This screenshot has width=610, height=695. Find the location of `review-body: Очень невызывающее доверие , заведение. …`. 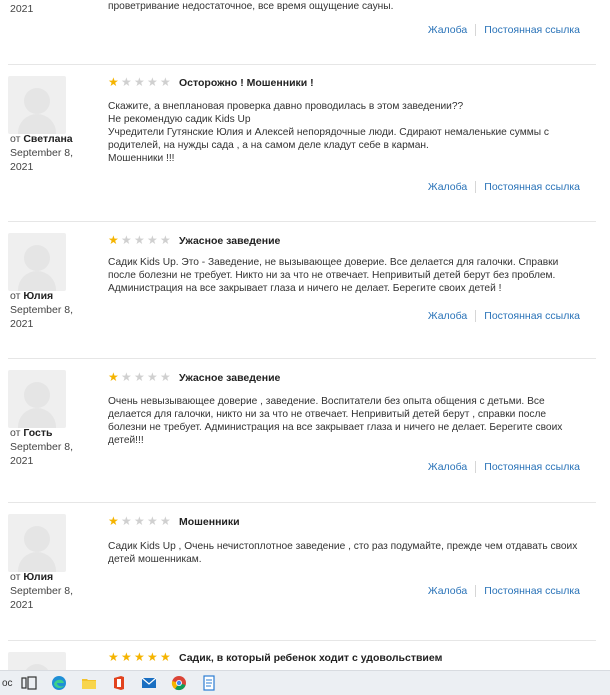

review-body: Очень невызывающее доверие , заведение. … is located at coordinates (335, 421).